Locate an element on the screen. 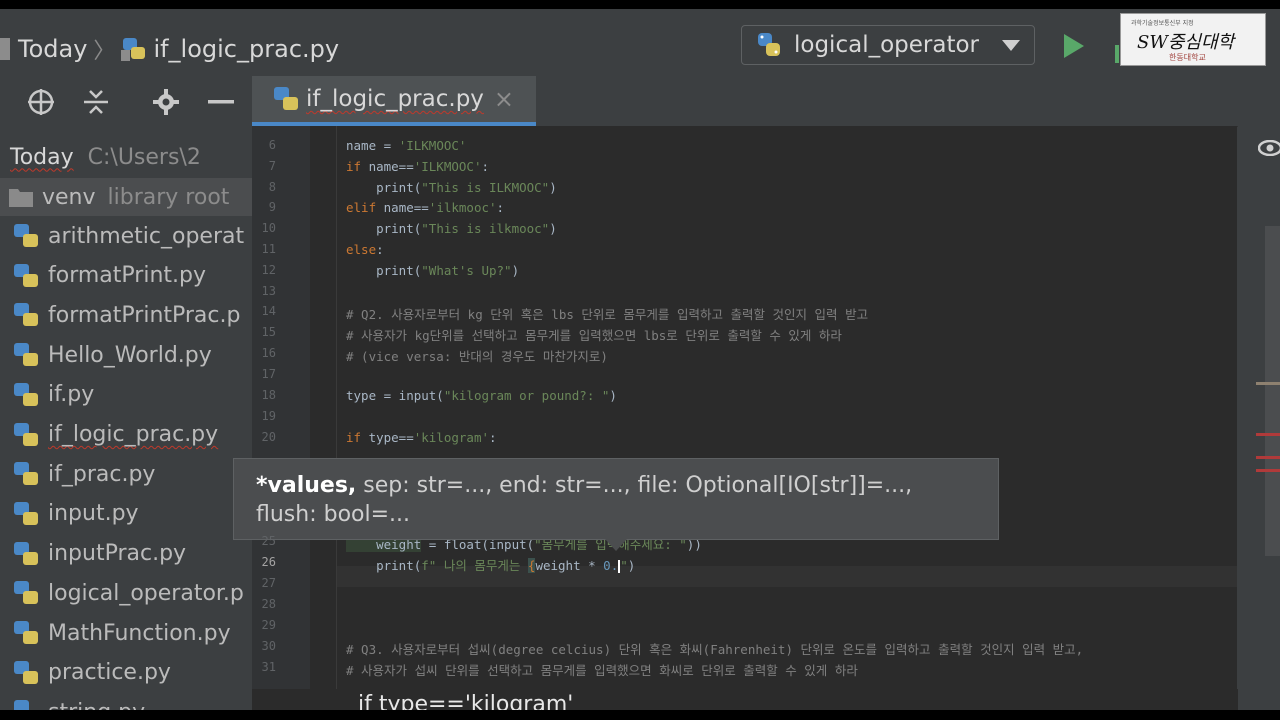 This screenshot has width=1280, height=720. breadcrumb-project: Today is located at coordinates (52, 49).